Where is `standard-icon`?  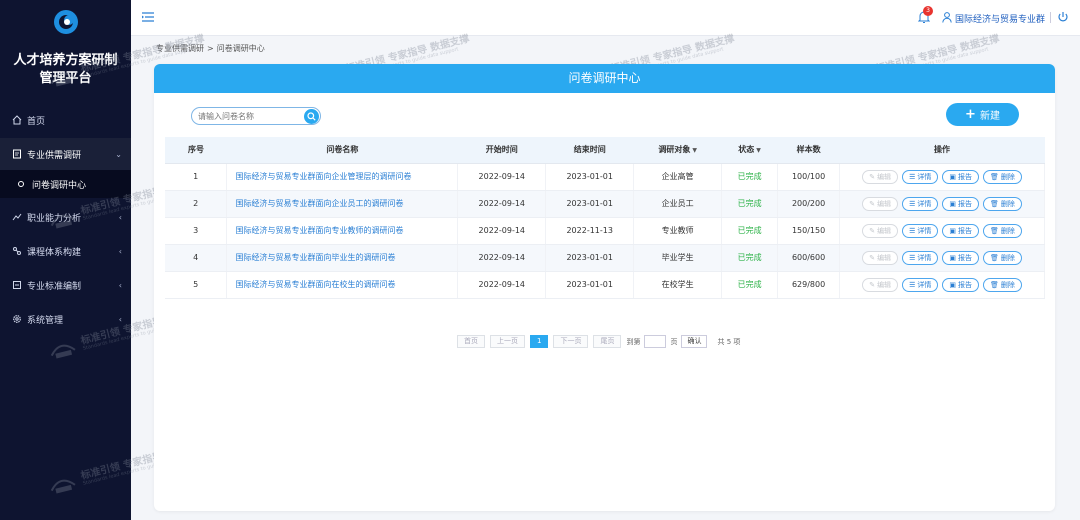
standard-icon is located at coordinates (17, 285).